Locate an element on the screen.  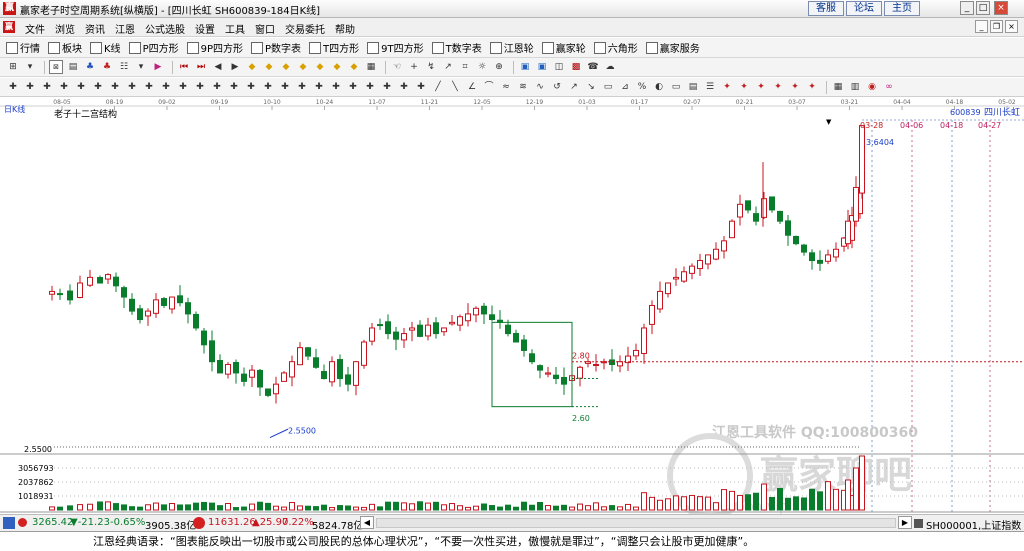
line-tool-t12-icon: ✚ is located at coordinates (200, 87).